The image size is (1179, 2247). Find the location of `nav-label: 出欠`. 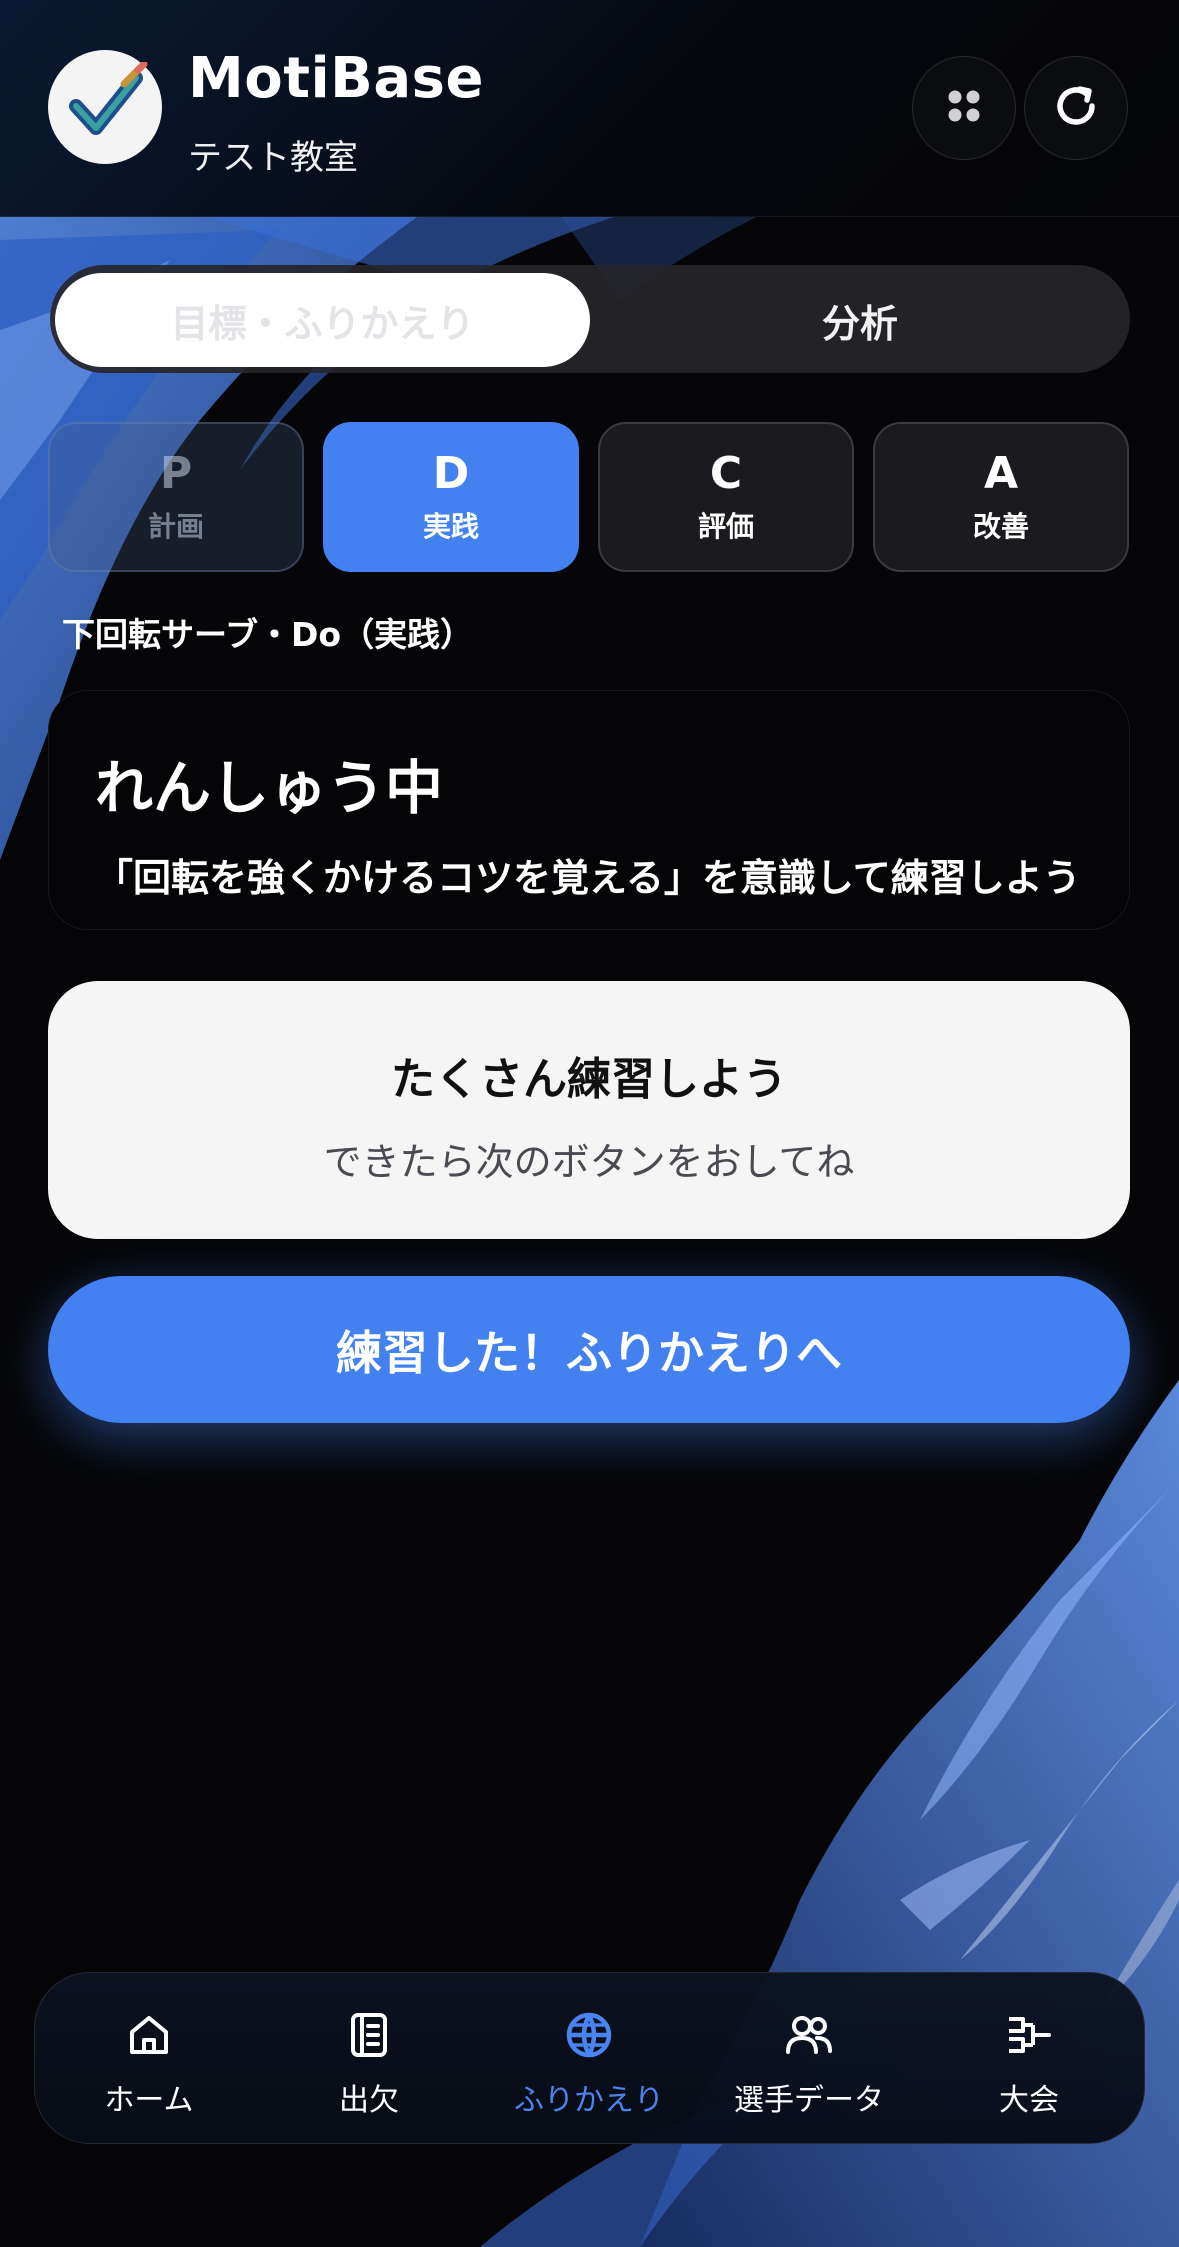

nav-label: 出欠 is located at coordinates (369, 2100).